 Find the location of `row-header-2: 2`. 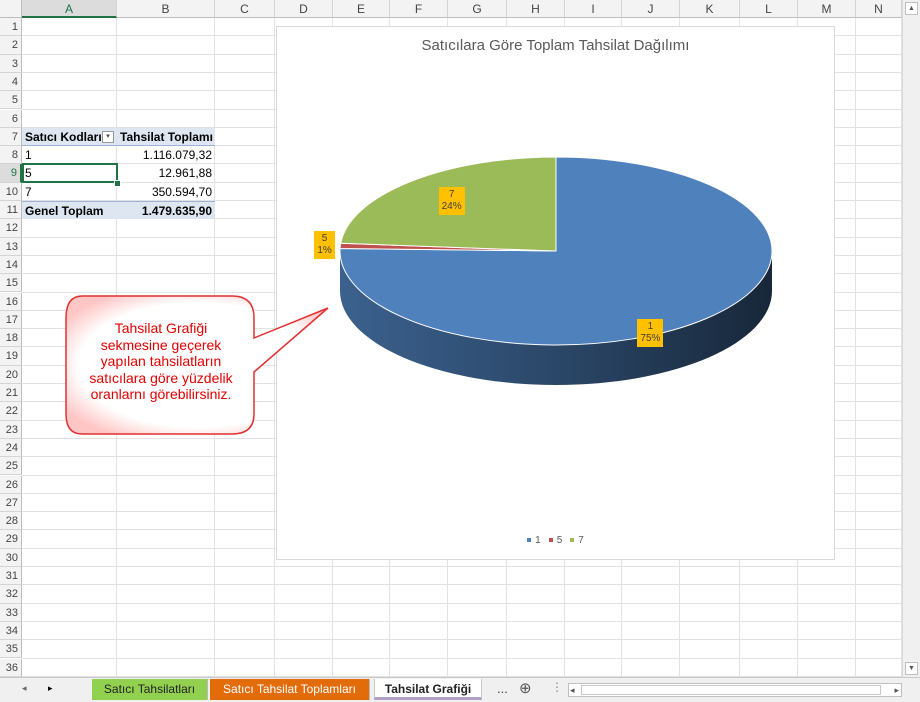

row-header-2: 2 is located at coordinates (11, 45).